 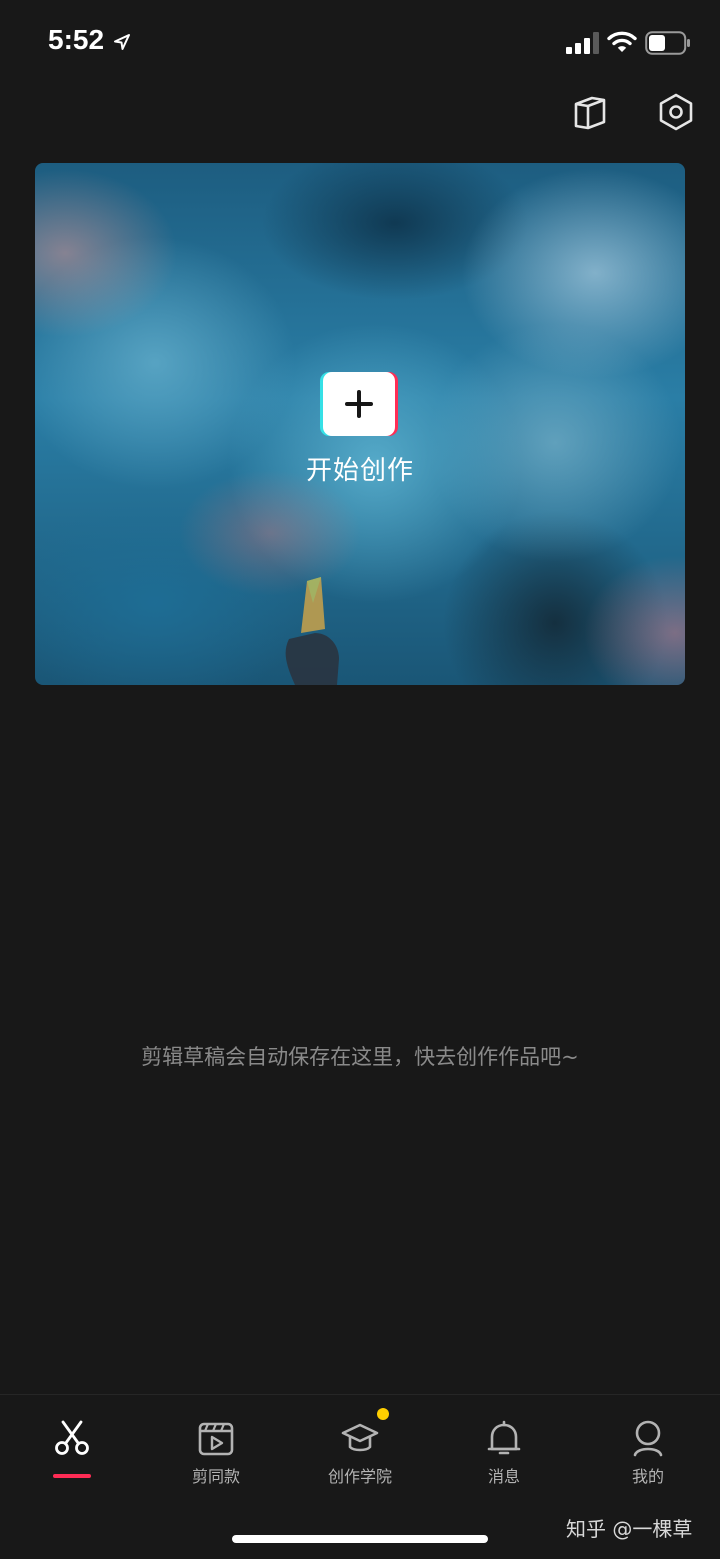 I want to click on battery-icon, so click(x=667, y=43).